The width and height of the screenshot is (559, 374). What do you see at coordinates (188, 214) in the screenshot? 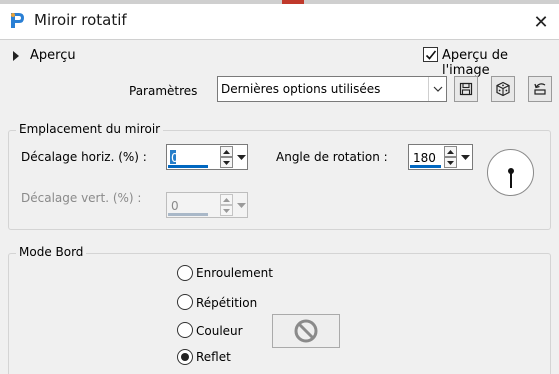
I see `vert-offset-underline` at bounding box center [188, 214].